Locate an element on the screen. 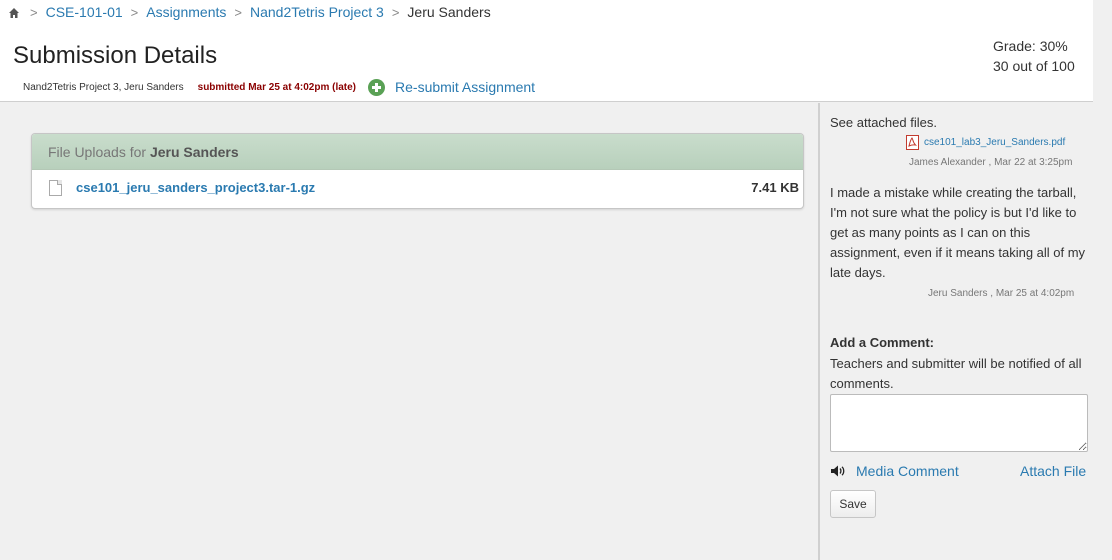 The height and width of the screenshot is (560, 1112). file-uploads-header: File Uploads for Jeru Sanders is located at coordinates (417, 152).